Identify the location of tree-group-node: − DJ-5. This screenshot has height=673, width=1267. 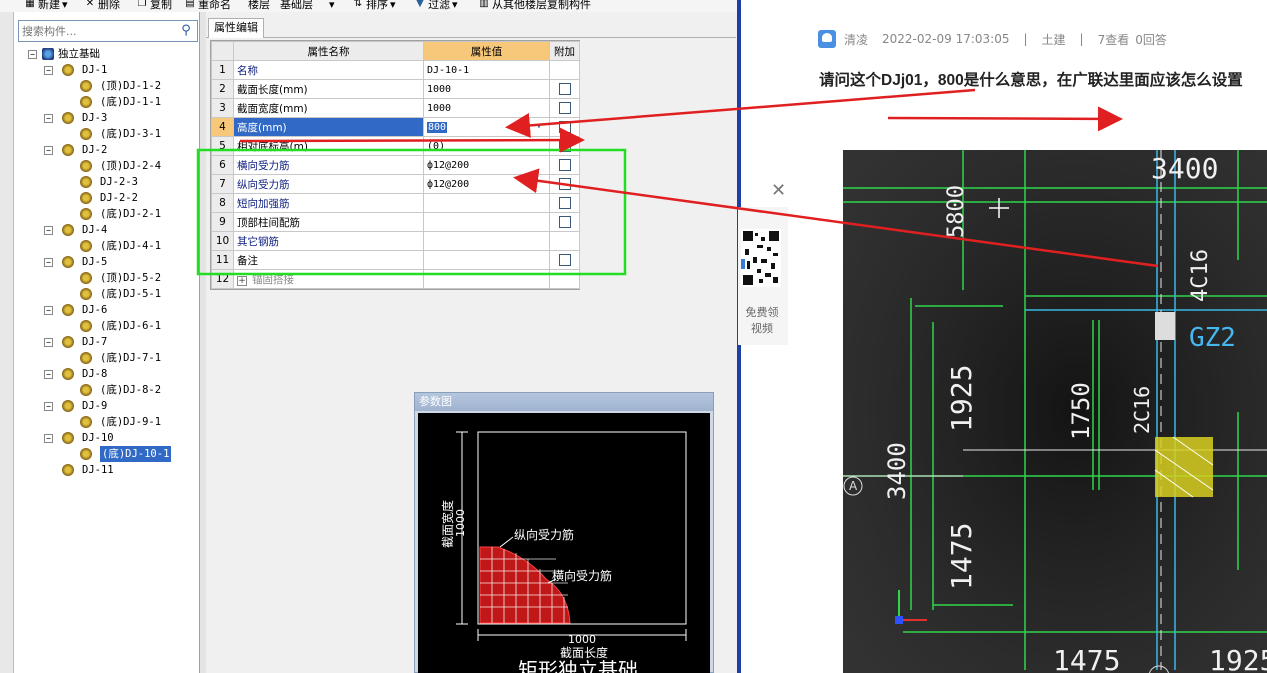
(109, 262).